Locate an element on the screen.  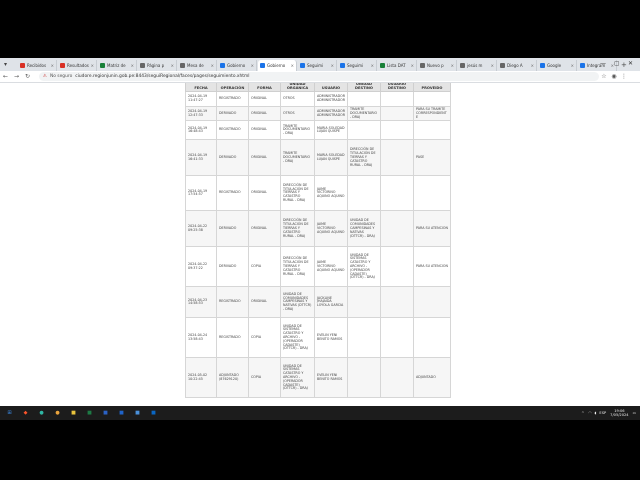
taskbar-excel-icon: ■ is located at coordinates (89, 413).